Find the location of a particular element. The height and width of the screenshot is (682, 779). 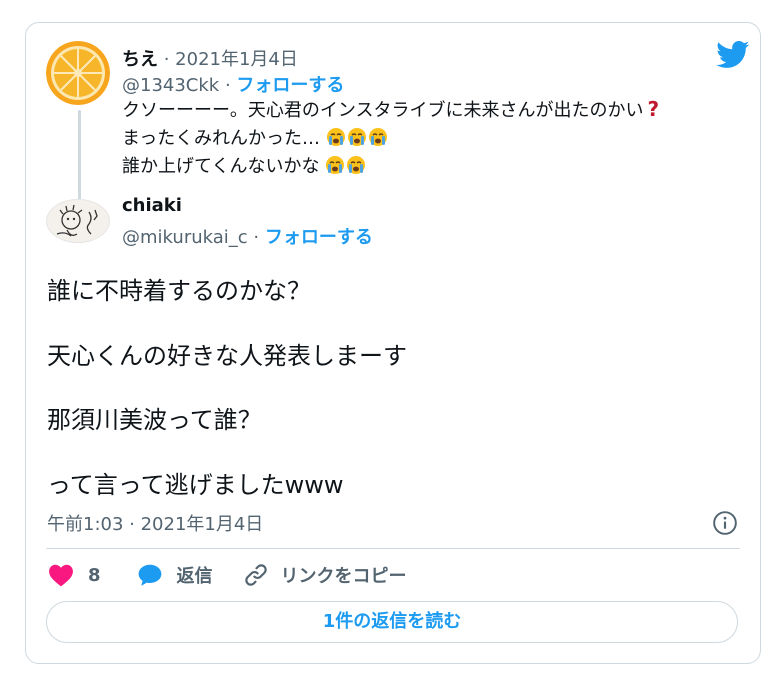

tweet-paragraph: 誰に不時着するのかな？ is located at coordinates (179, 291).